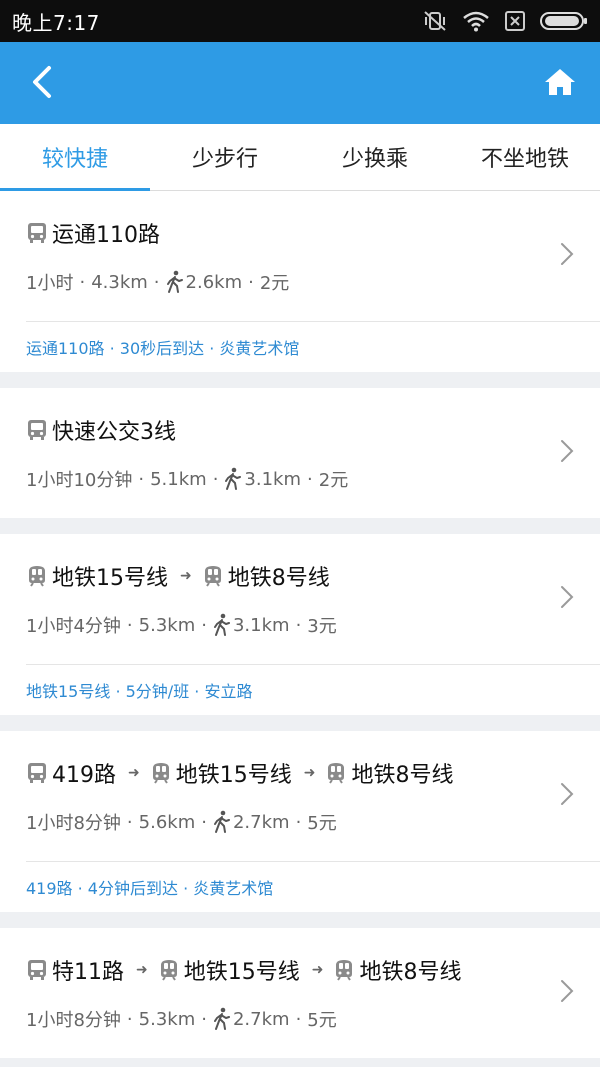 This screenshot has width=600, height=1067. I want to click on route-segment: 特11路, so click(75, 970).